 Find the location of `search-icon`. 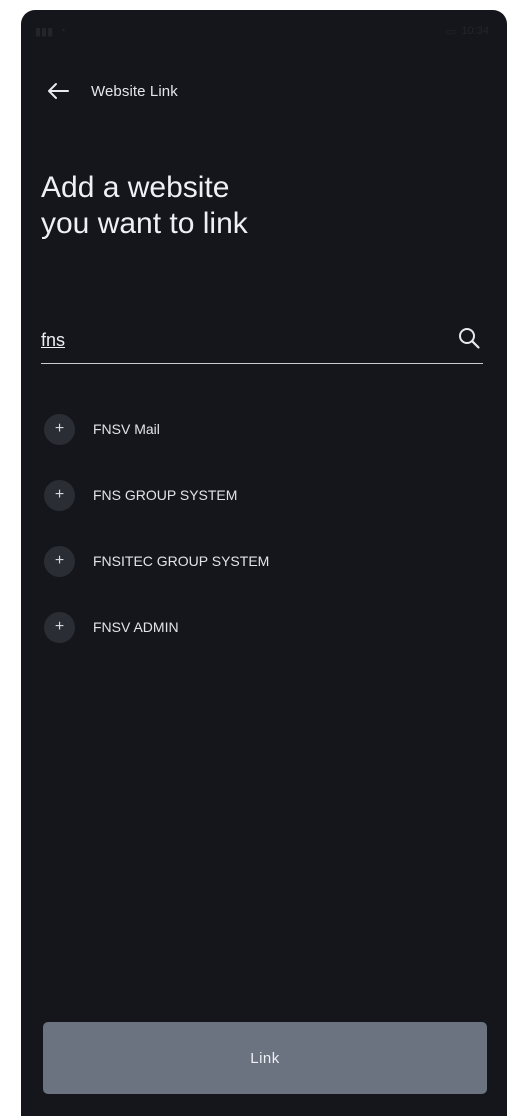

search-icon is located at coordinates (469, 338).